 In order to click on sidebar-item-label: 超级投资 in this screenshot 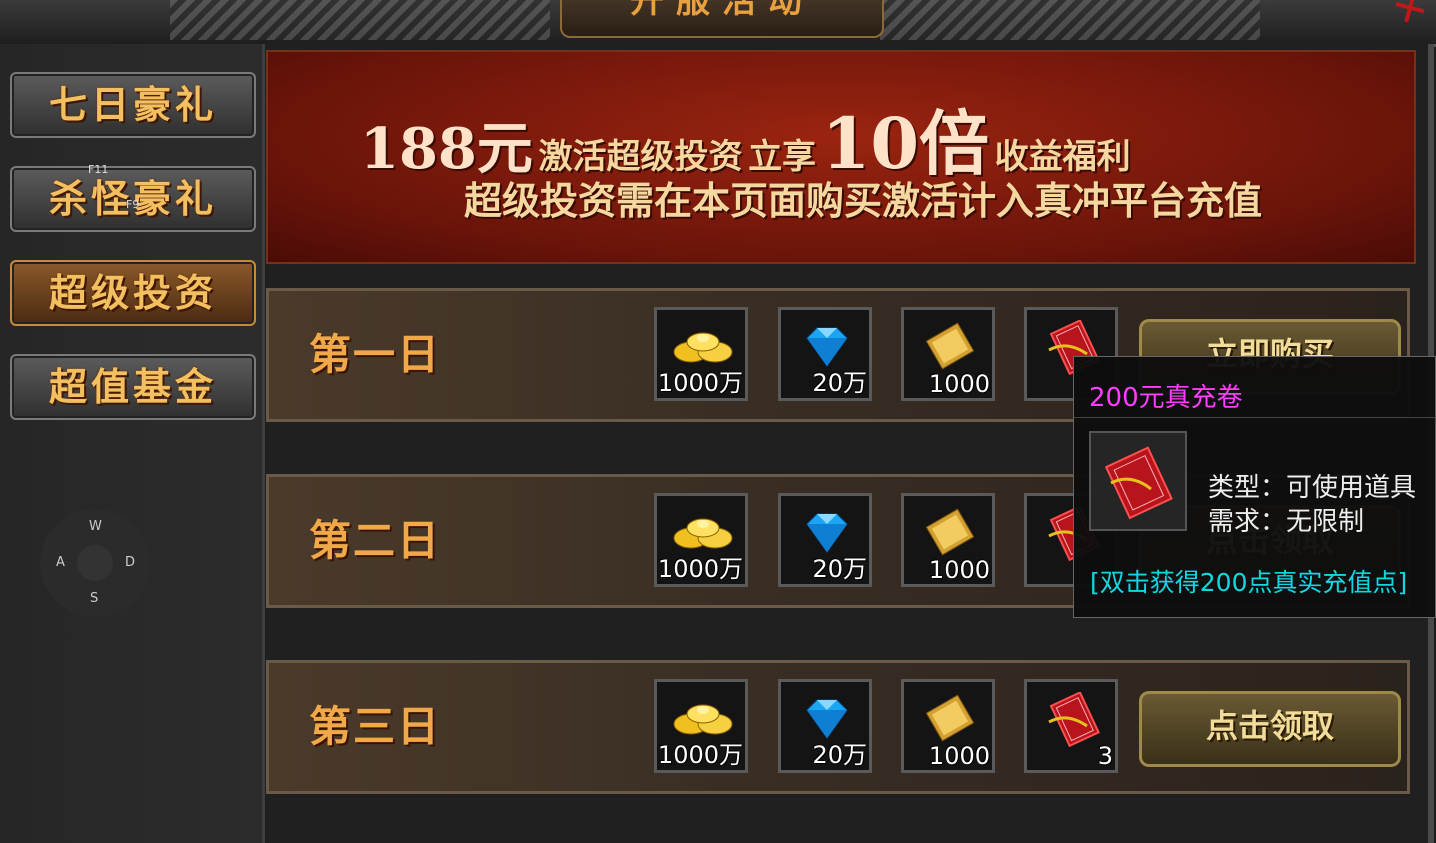, I will do `click(132, 292)`.